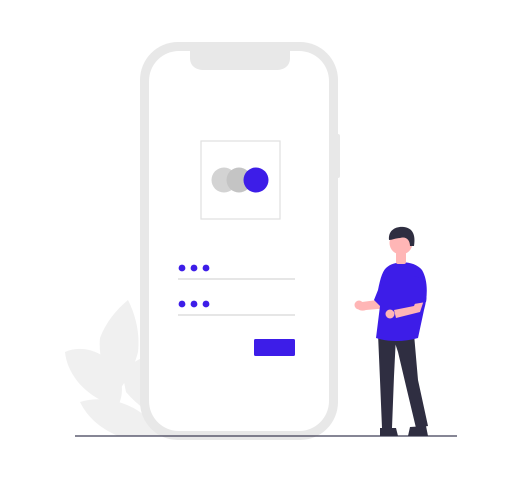  Describe the element at coordinates (390, 314) in the screenshot. I see `person-back-hand` at that location.